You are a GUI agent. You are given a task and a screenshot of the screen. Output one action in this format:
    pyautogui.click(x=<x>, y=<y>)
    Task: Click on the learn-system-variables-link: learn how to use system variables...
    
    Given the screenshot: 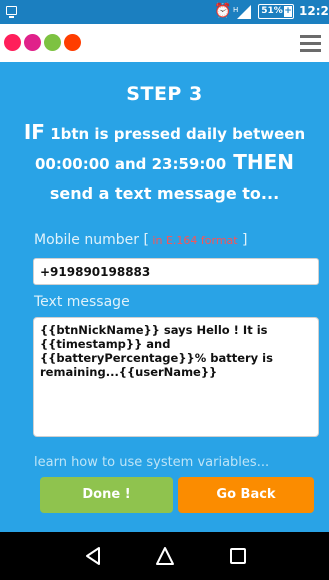 What is the action you would take?
    pyautogui.click(x=151, y=462)
    